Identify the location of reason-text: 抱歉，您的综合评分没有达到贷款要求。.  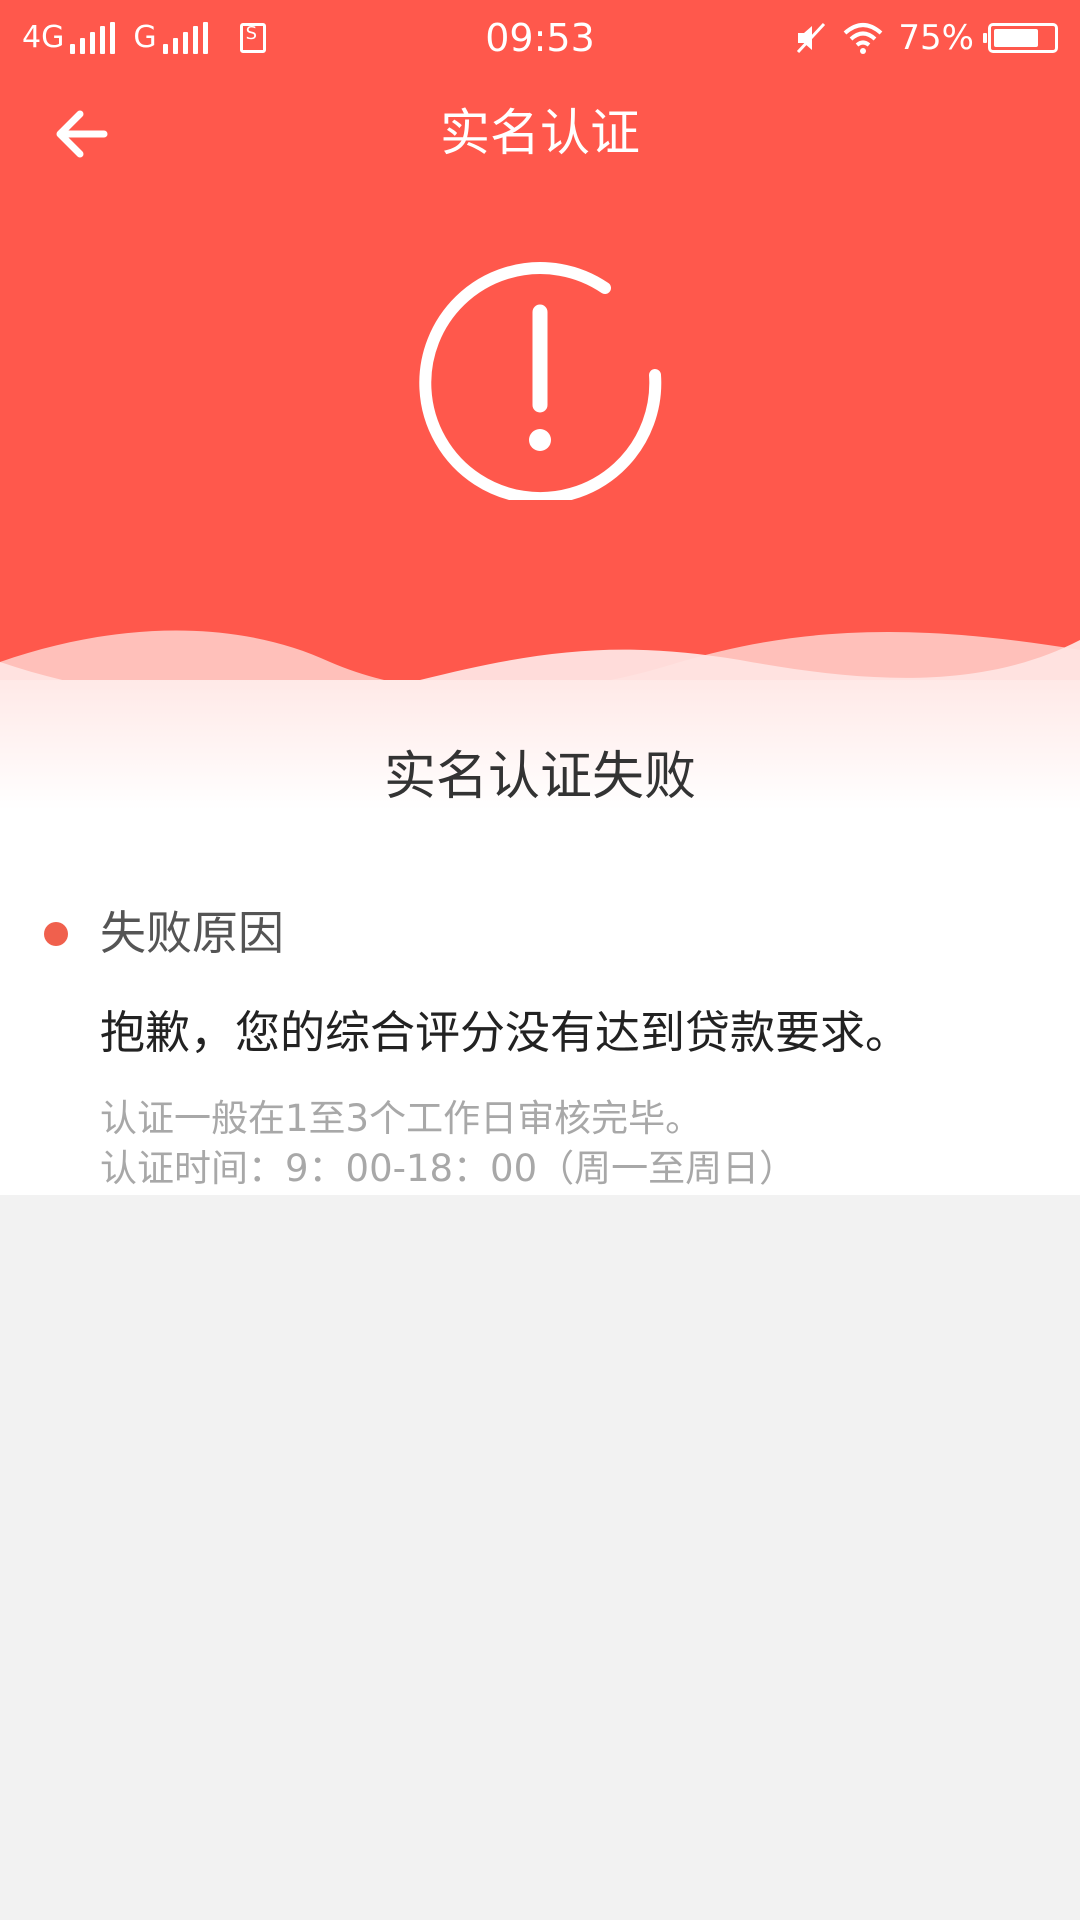
(505, 1032).